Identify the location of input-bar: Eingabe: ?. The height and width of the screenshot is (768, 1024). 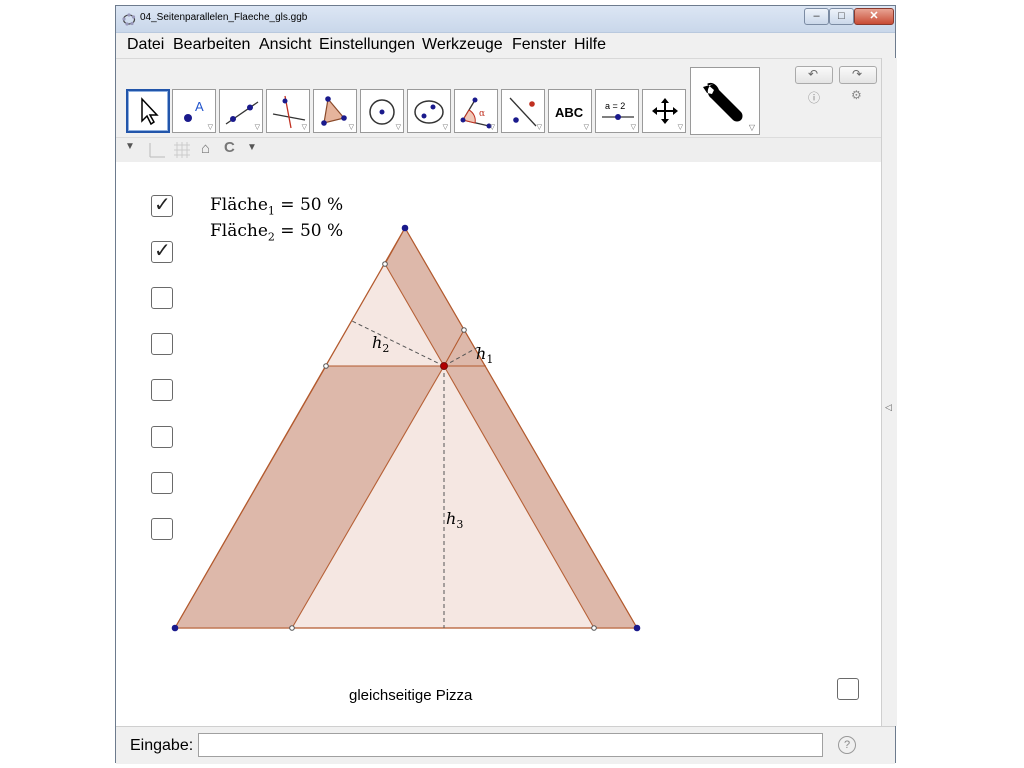
(505, 745).